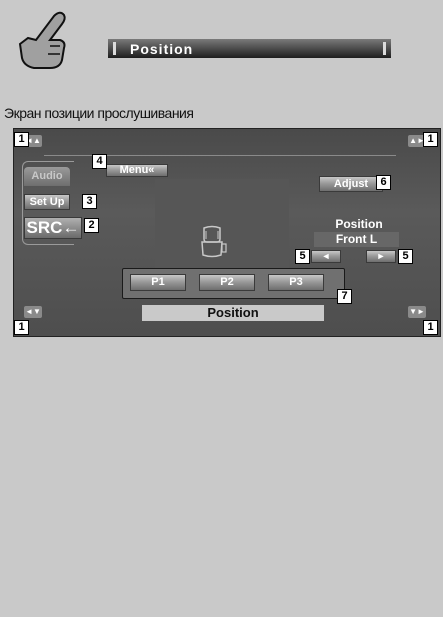 Image resolution: width=443 pixels, height=617 pixels. I want to click on status-bar-label: Position, so click(233, 313).